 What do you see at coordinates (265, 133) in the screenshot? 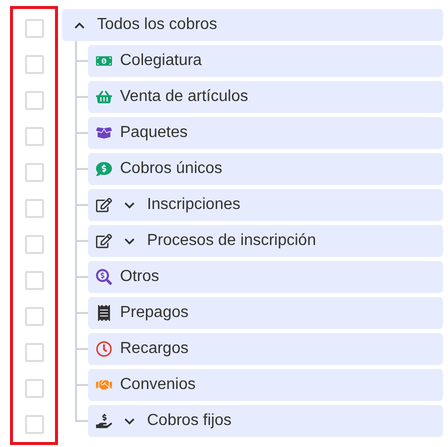
I see `tree-item: Paquetes` at bounding box center [265, 133].